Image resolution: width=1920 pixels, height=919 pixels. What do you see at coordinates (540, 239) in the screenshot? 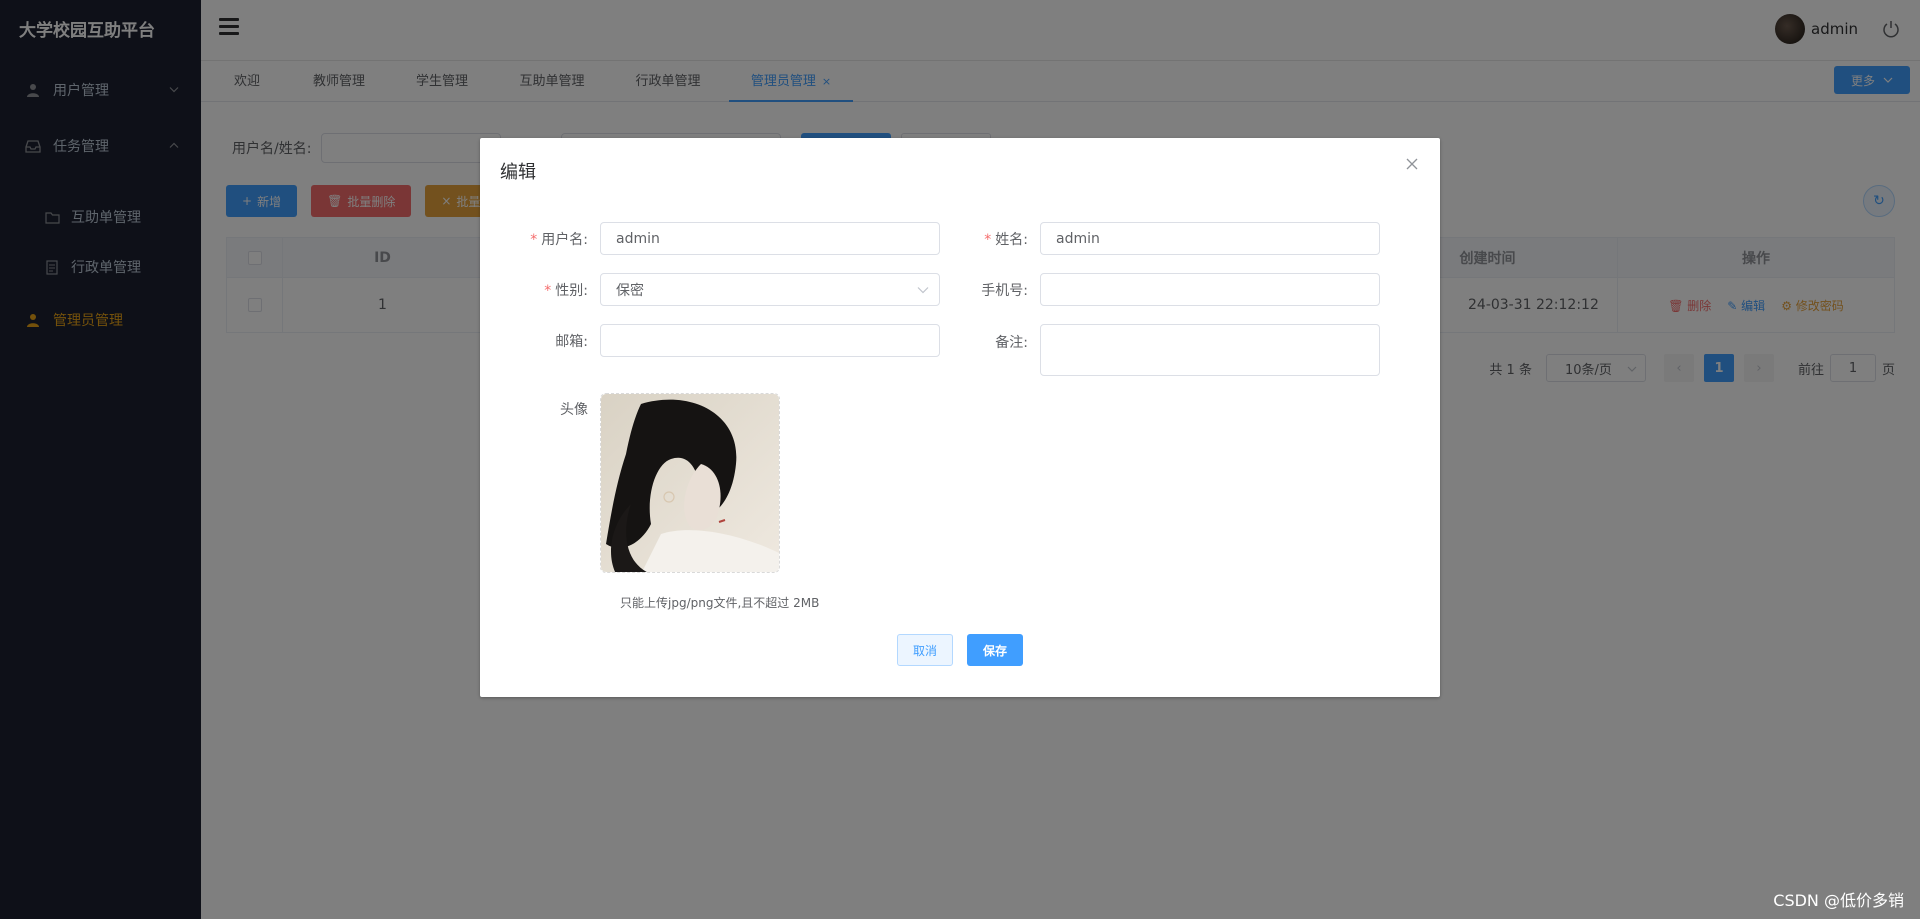
I see `username-label: * 用户名:` at bounding box center [540, 239].